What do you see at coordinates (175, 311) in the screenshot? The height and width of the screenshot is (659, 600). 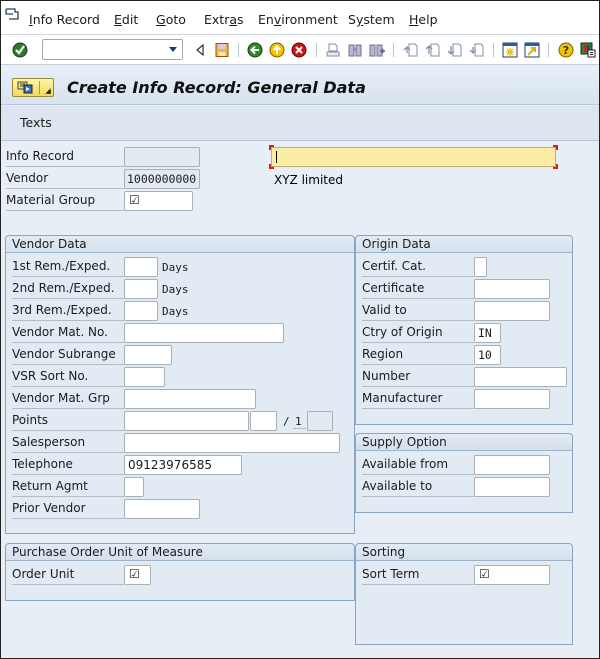 I see `third-rem-unit: Days` at bounding box center [175, 311].